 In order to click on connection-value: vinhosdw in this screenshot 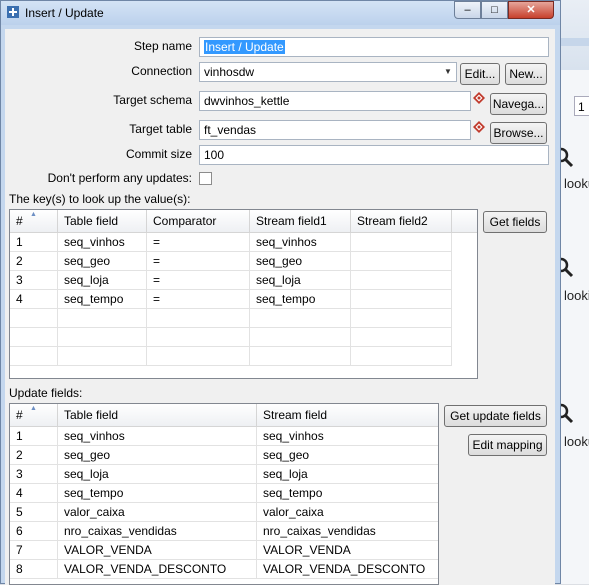, I will do `click(229, 72)`.